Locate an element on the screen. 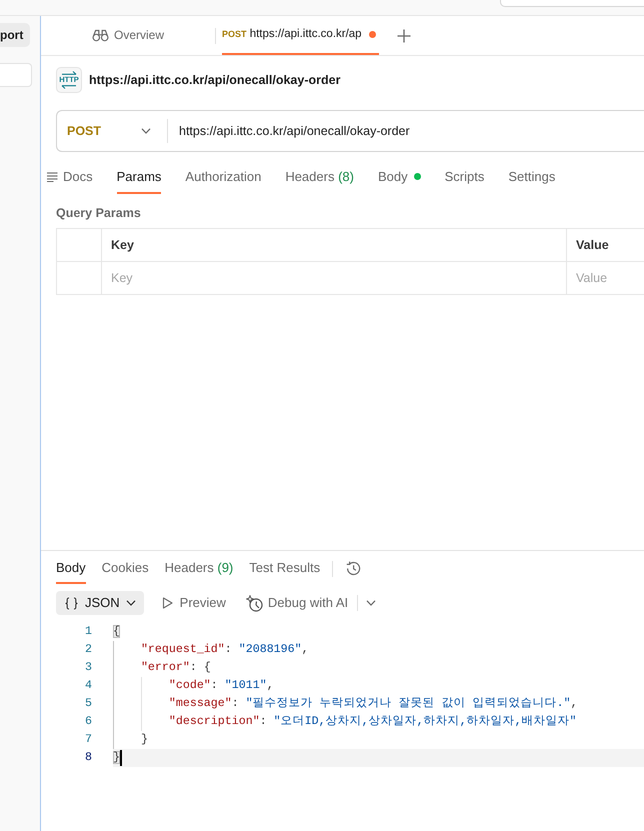  code-line: "error": { is located at coordinates (175, 668).